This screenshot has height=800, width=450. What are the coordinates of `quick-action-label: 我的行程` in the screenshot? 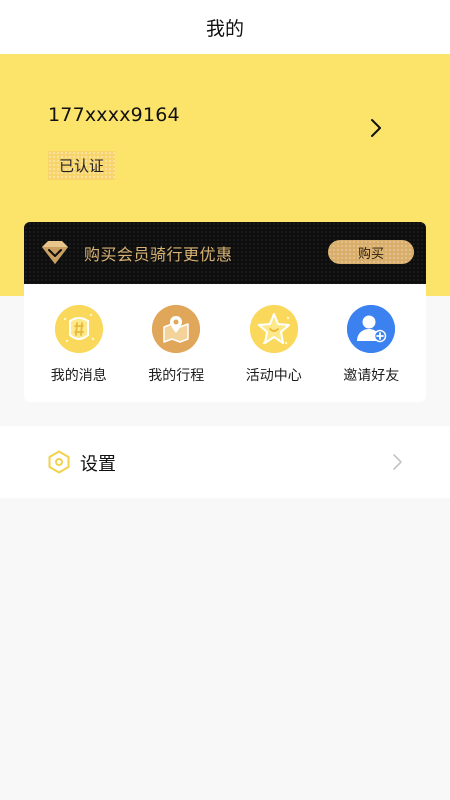 It's located at (176, 376).